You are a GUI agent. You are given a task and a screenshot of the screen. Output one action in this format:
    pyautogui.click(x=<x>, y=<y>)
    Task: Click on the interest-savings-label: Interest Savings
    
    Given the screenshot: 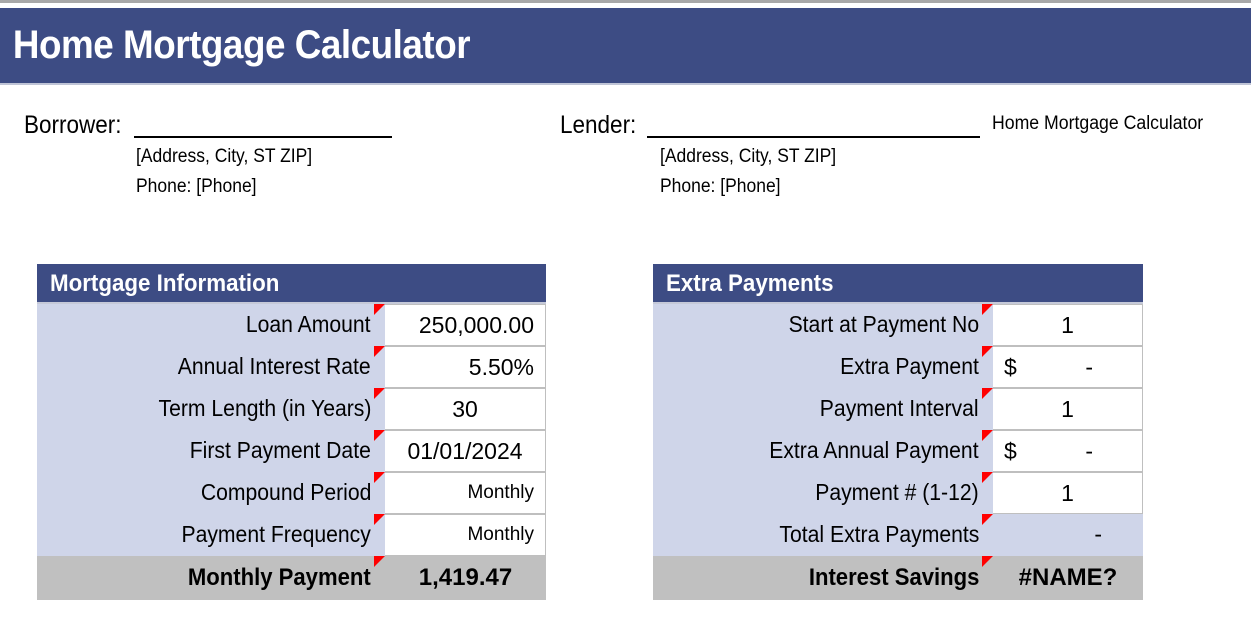 What is the action you would take?
    pyautogui.click(x=893, y=577)
    